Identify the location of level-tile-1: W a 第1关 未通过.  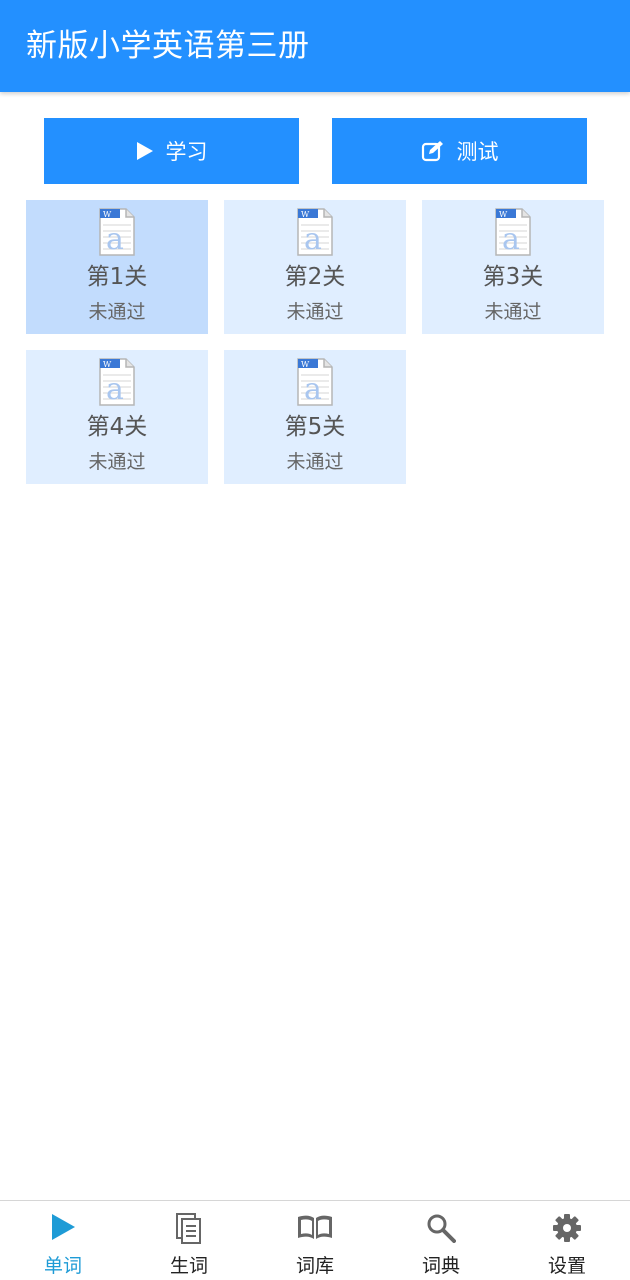
(117, 267).